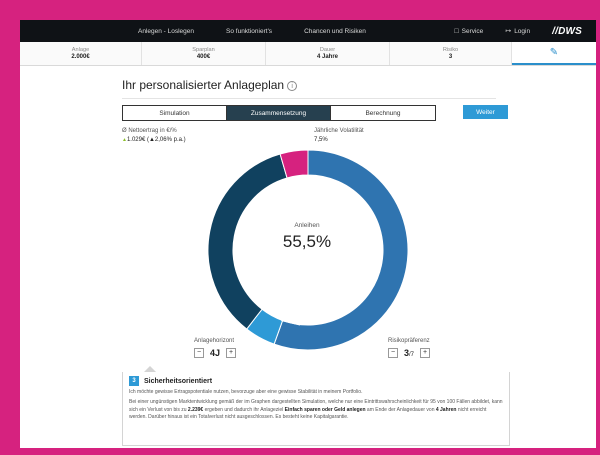 The width and height of the screenshot is (600, 455). Describe the element at coordinates (199, 353) in the screenshot. I see `horizon-minus-button: −` at that location.